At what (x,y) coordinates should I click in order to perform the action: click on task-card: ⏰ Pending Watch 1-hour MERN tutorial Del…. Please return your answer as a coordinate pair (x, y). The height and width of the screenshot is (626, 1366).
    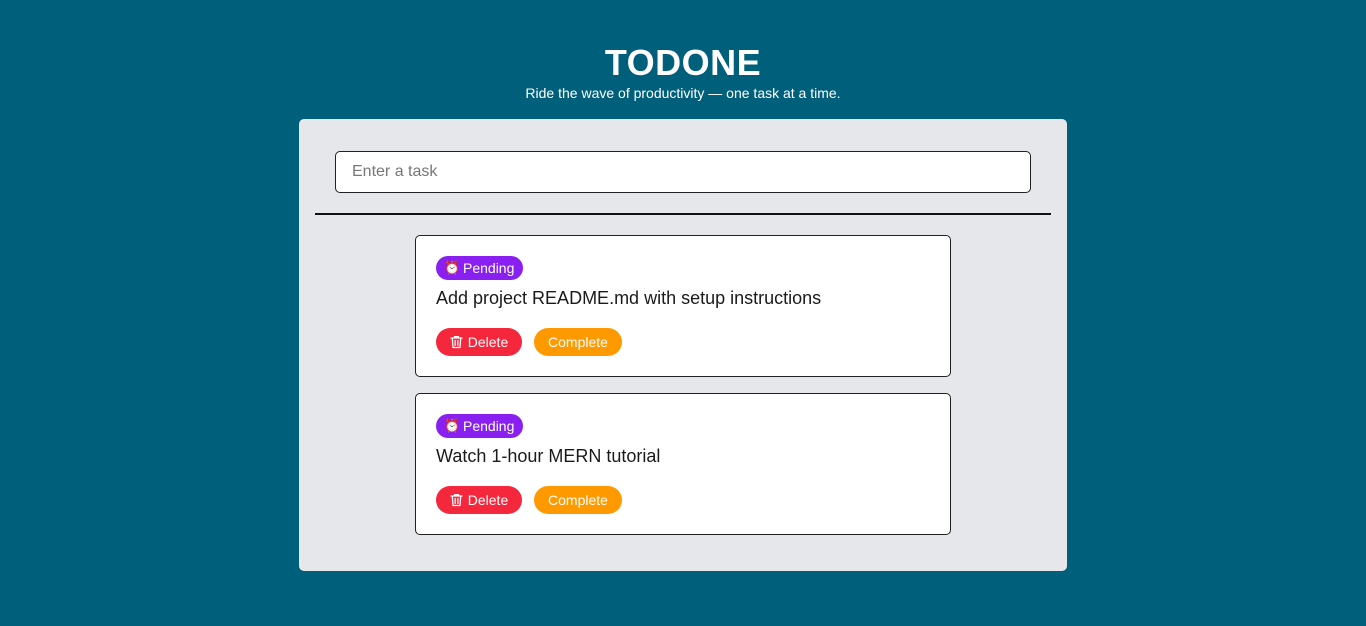
    Looking at the image, I should click on (683, 464).